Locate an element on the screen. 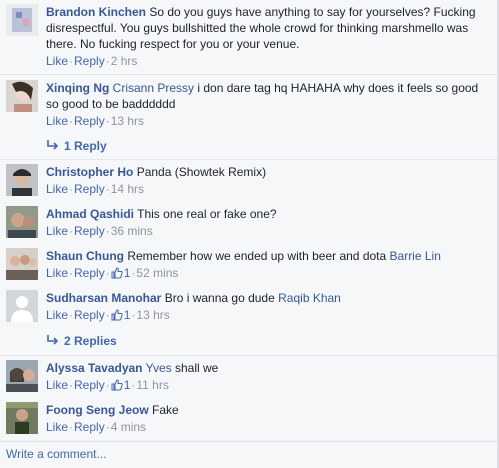 Image resolution: width=499 pixels, height=468 pixels. commenter-name: Christopher Ho is located at coordinates (89, 172).